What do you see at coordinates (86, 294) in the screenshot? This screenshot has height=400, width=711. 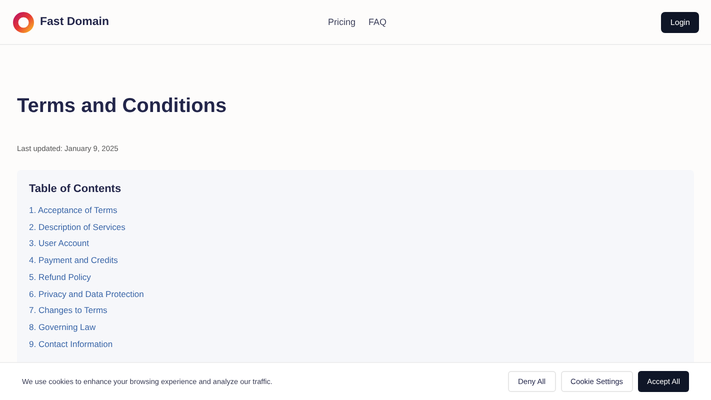 I see `toc-link: 6. Privacy and Data Protection` at bounding box center [86, 294].